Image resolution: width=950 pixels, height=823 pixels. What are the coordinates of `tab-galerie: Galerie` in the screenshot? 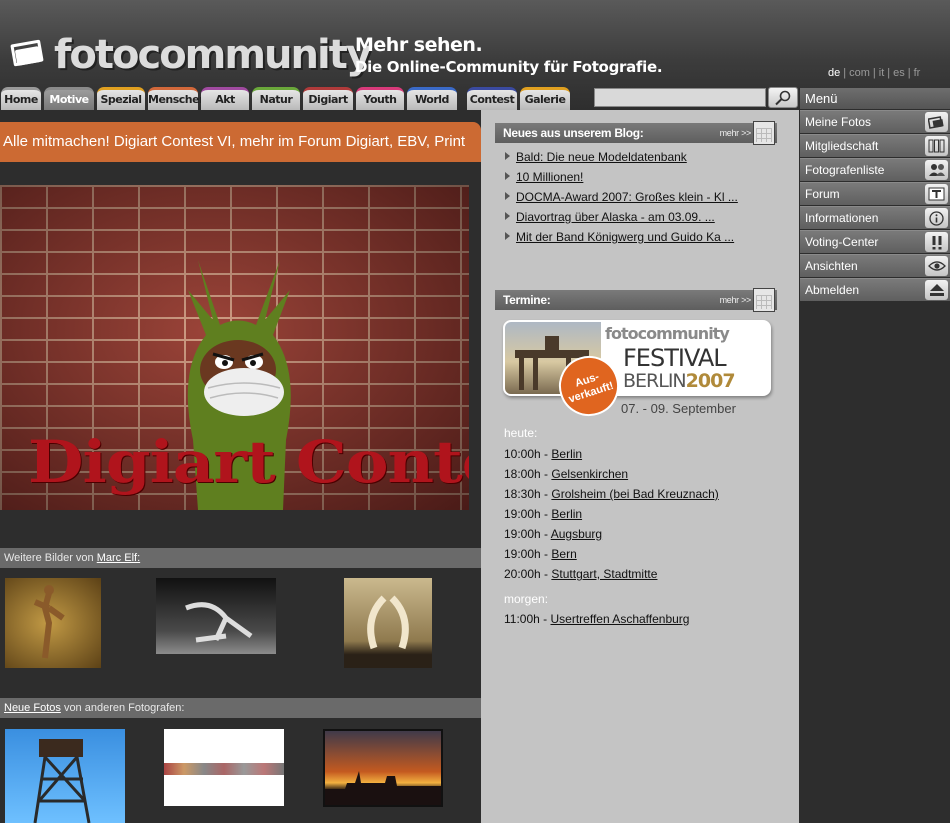 It's located at (545, 98).